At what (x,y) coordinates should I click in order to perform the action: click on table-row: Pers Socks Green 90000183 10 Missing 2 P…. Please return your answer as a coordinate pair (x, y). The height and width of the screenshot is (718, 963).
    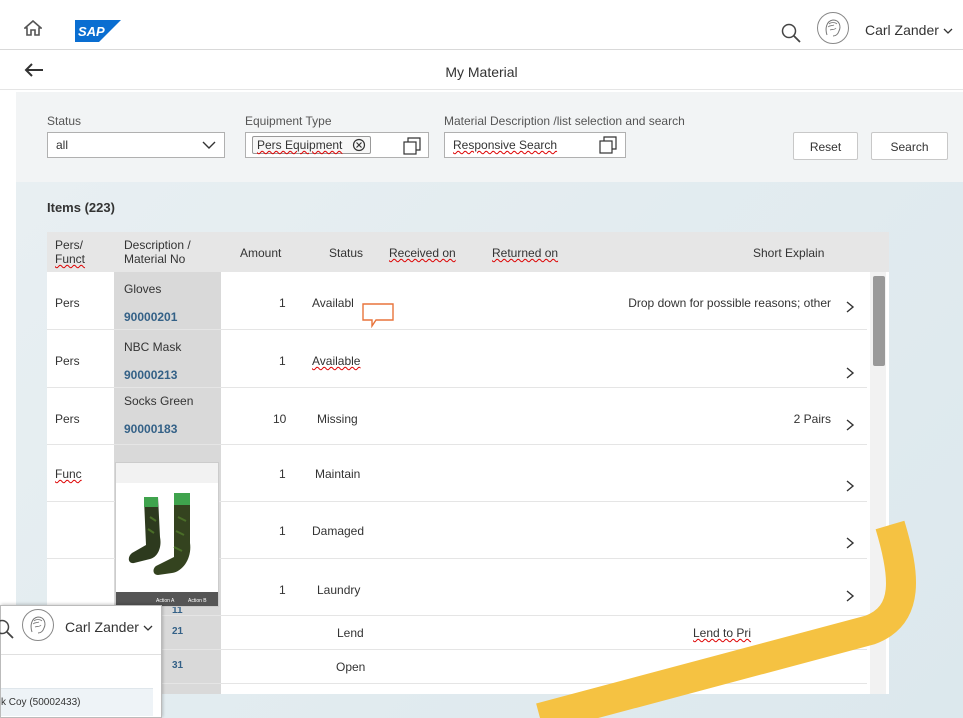
    Looking at the image, I should click on (457, 416).